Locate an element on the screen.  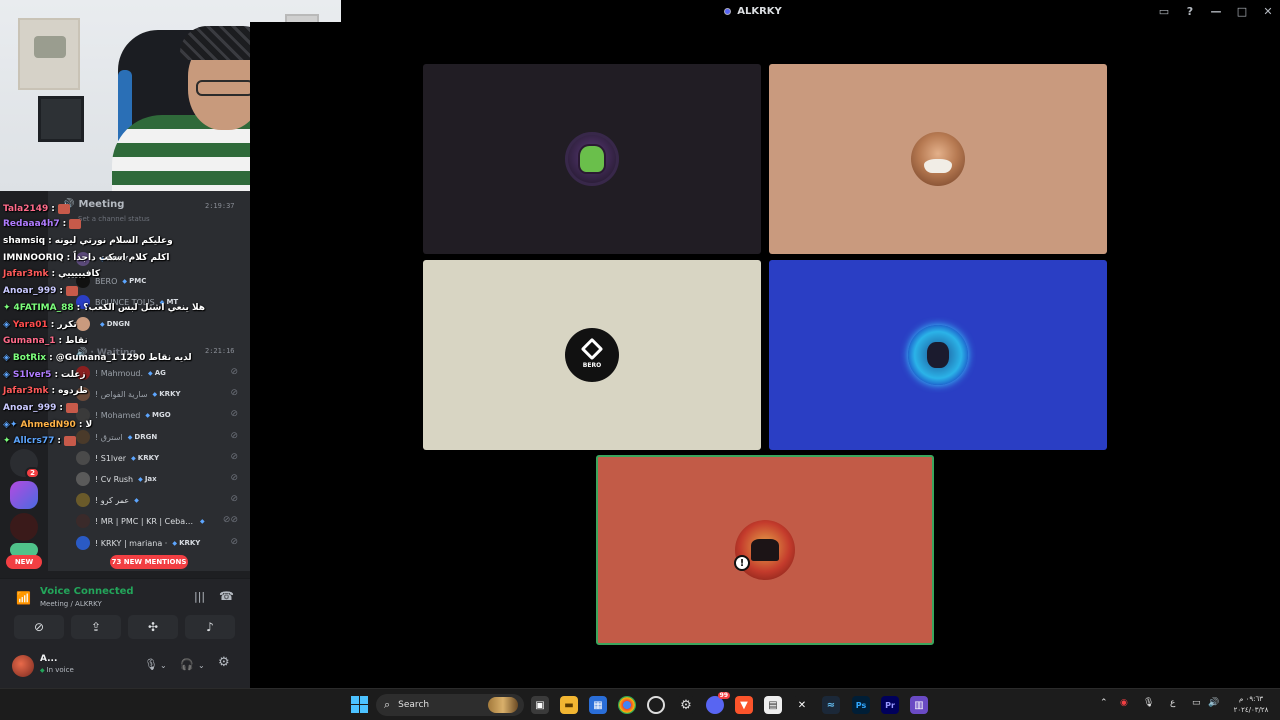
member-row: BERO PMC is located at coordinates (161, 281).